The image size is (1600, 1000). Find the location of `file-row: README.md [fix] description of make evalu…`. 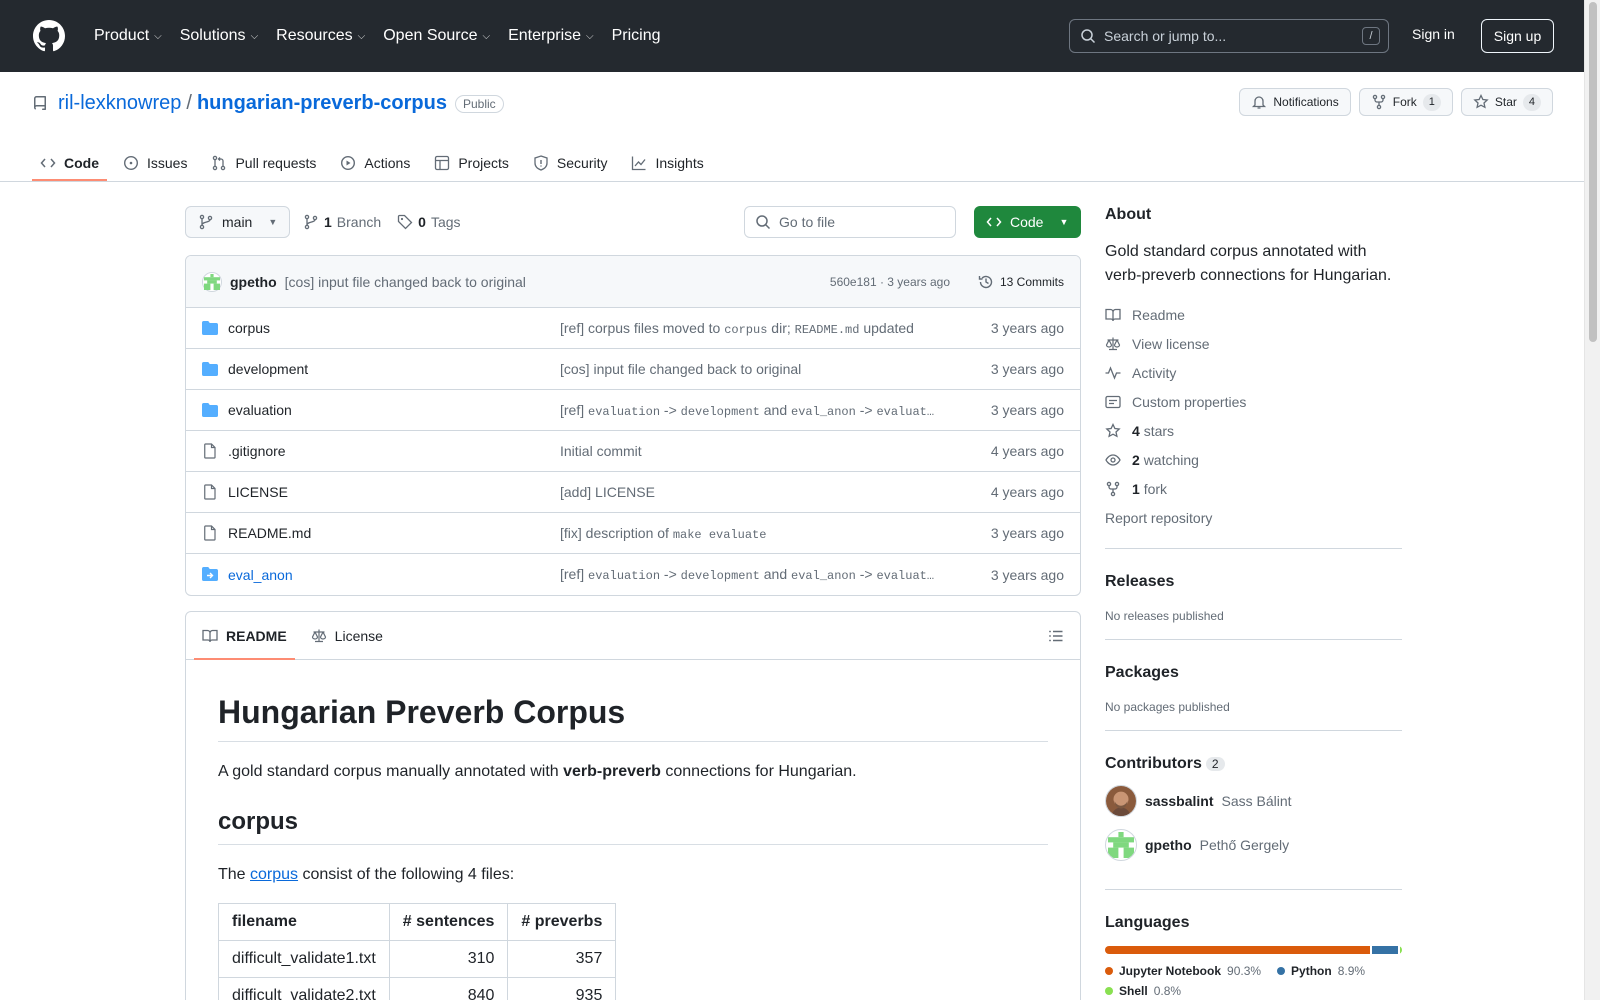

file-row: README.md [fix] description of make evalu… is located at coordinates (633, 533).